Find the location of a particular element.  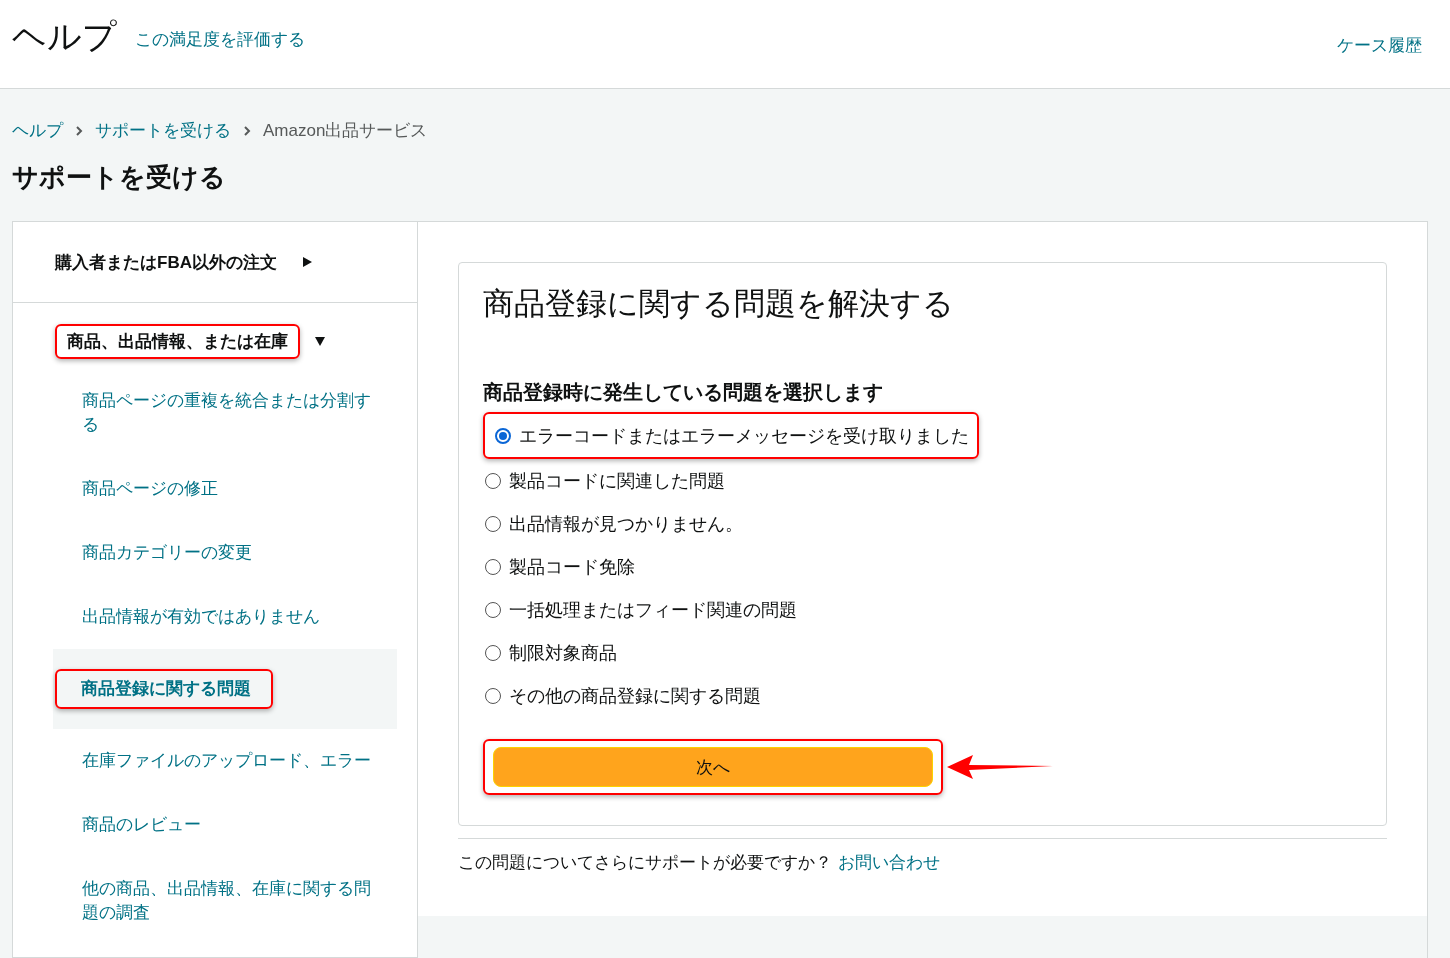

sidebar-item: 出品情報が有効ではありません is located at coordinates (225, 617).